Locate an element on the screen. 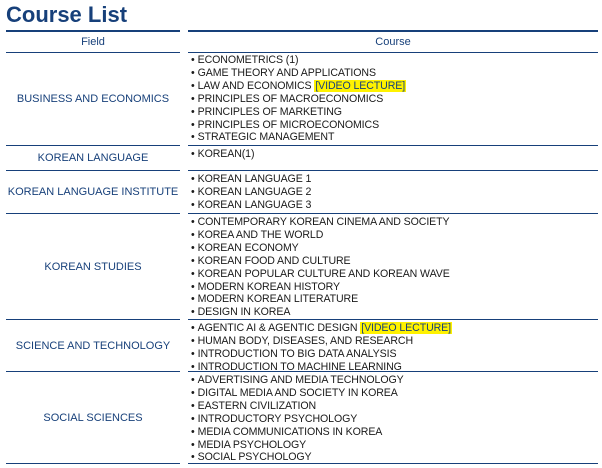  course-item: • HUMAN BODY, DISEASES, AND RESEARCH is located at coordinates (394, 341).